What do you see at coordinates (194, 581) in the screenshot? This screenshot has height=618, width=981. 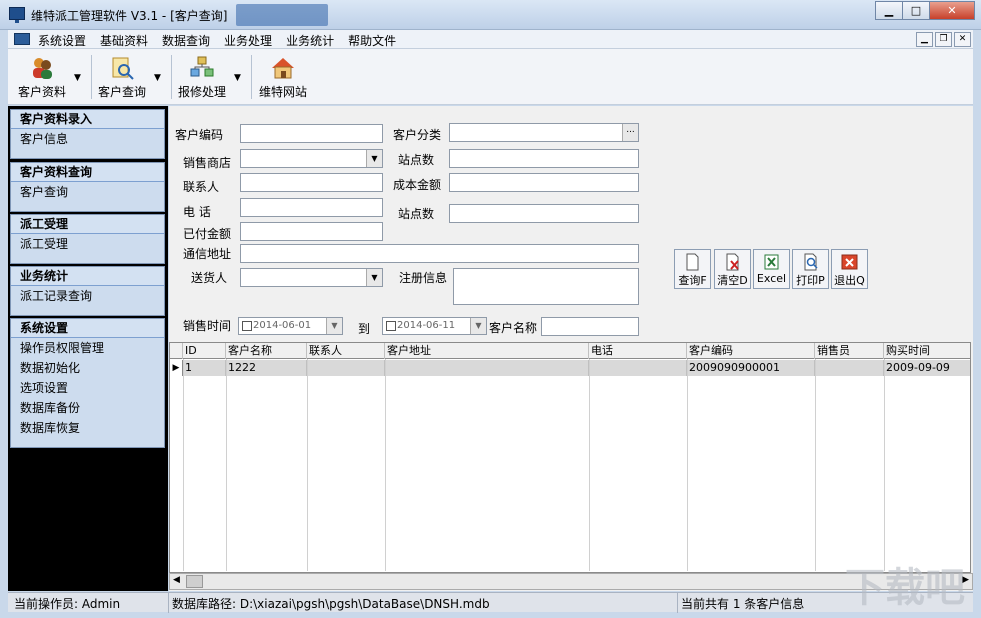 I see `scroll-thumb` at bounding box center [194, 581].